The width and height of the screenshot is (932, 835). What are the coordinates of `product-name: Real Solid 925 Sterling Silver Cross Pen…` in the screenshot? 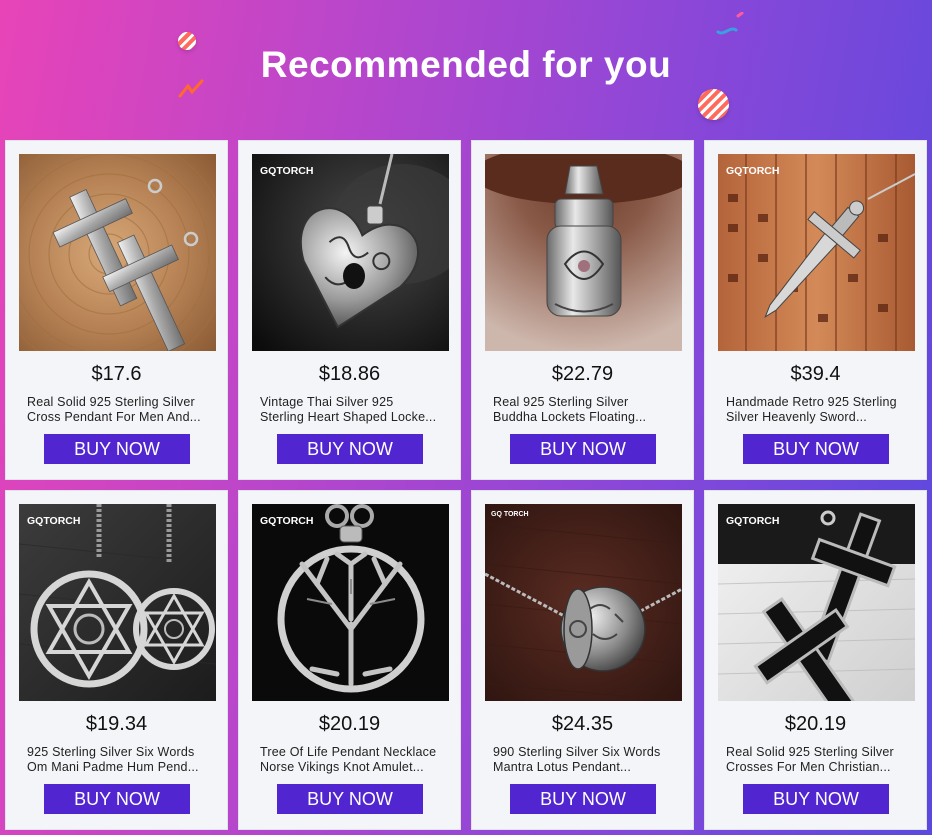 It's located at (118, 410).